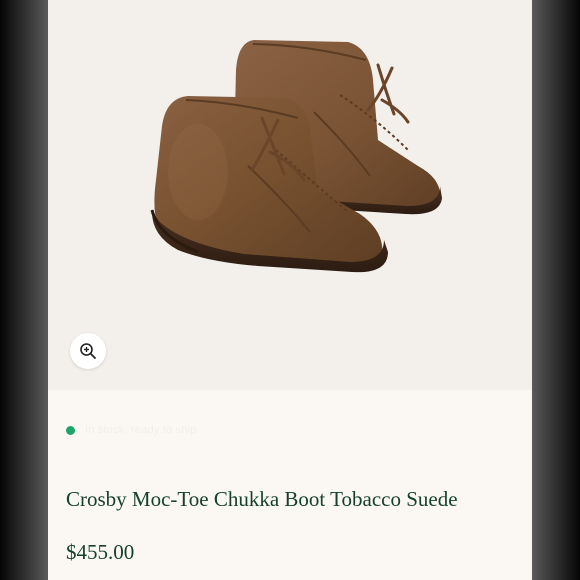 Image resolution: width=580 pixels, height=580 pixels. I want to click on product-price: $455.00, so click(100, 552).